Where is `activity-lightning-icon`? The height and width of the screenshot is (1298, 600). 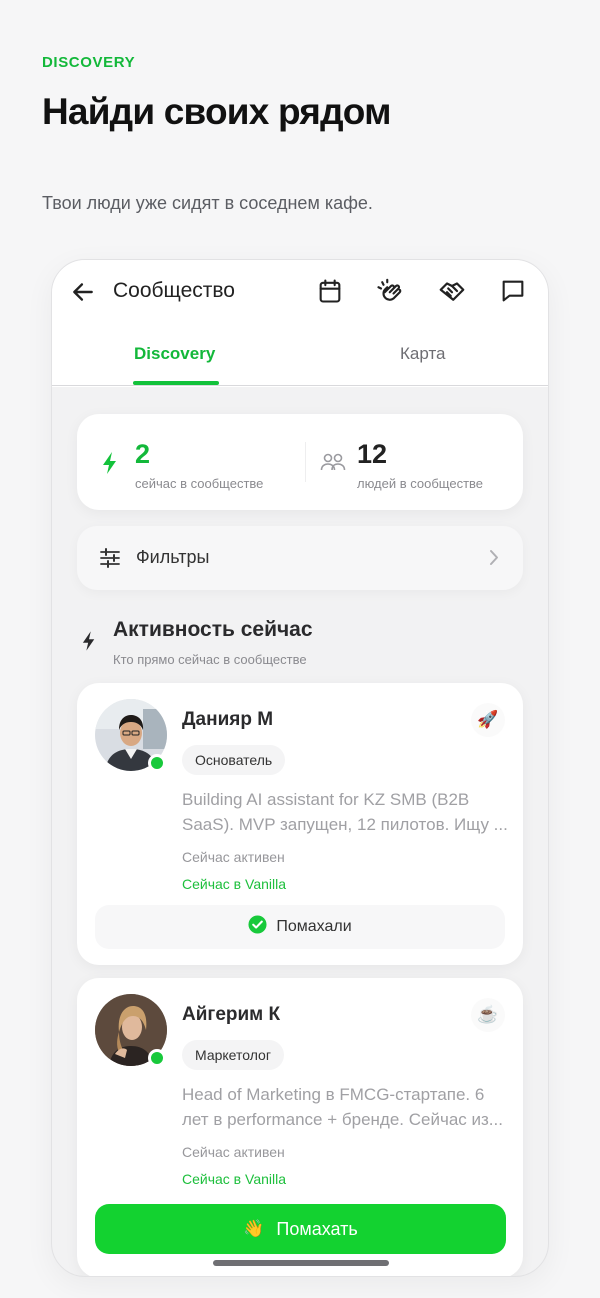 activity-lightning-icon is located at coordinates (89, 643).